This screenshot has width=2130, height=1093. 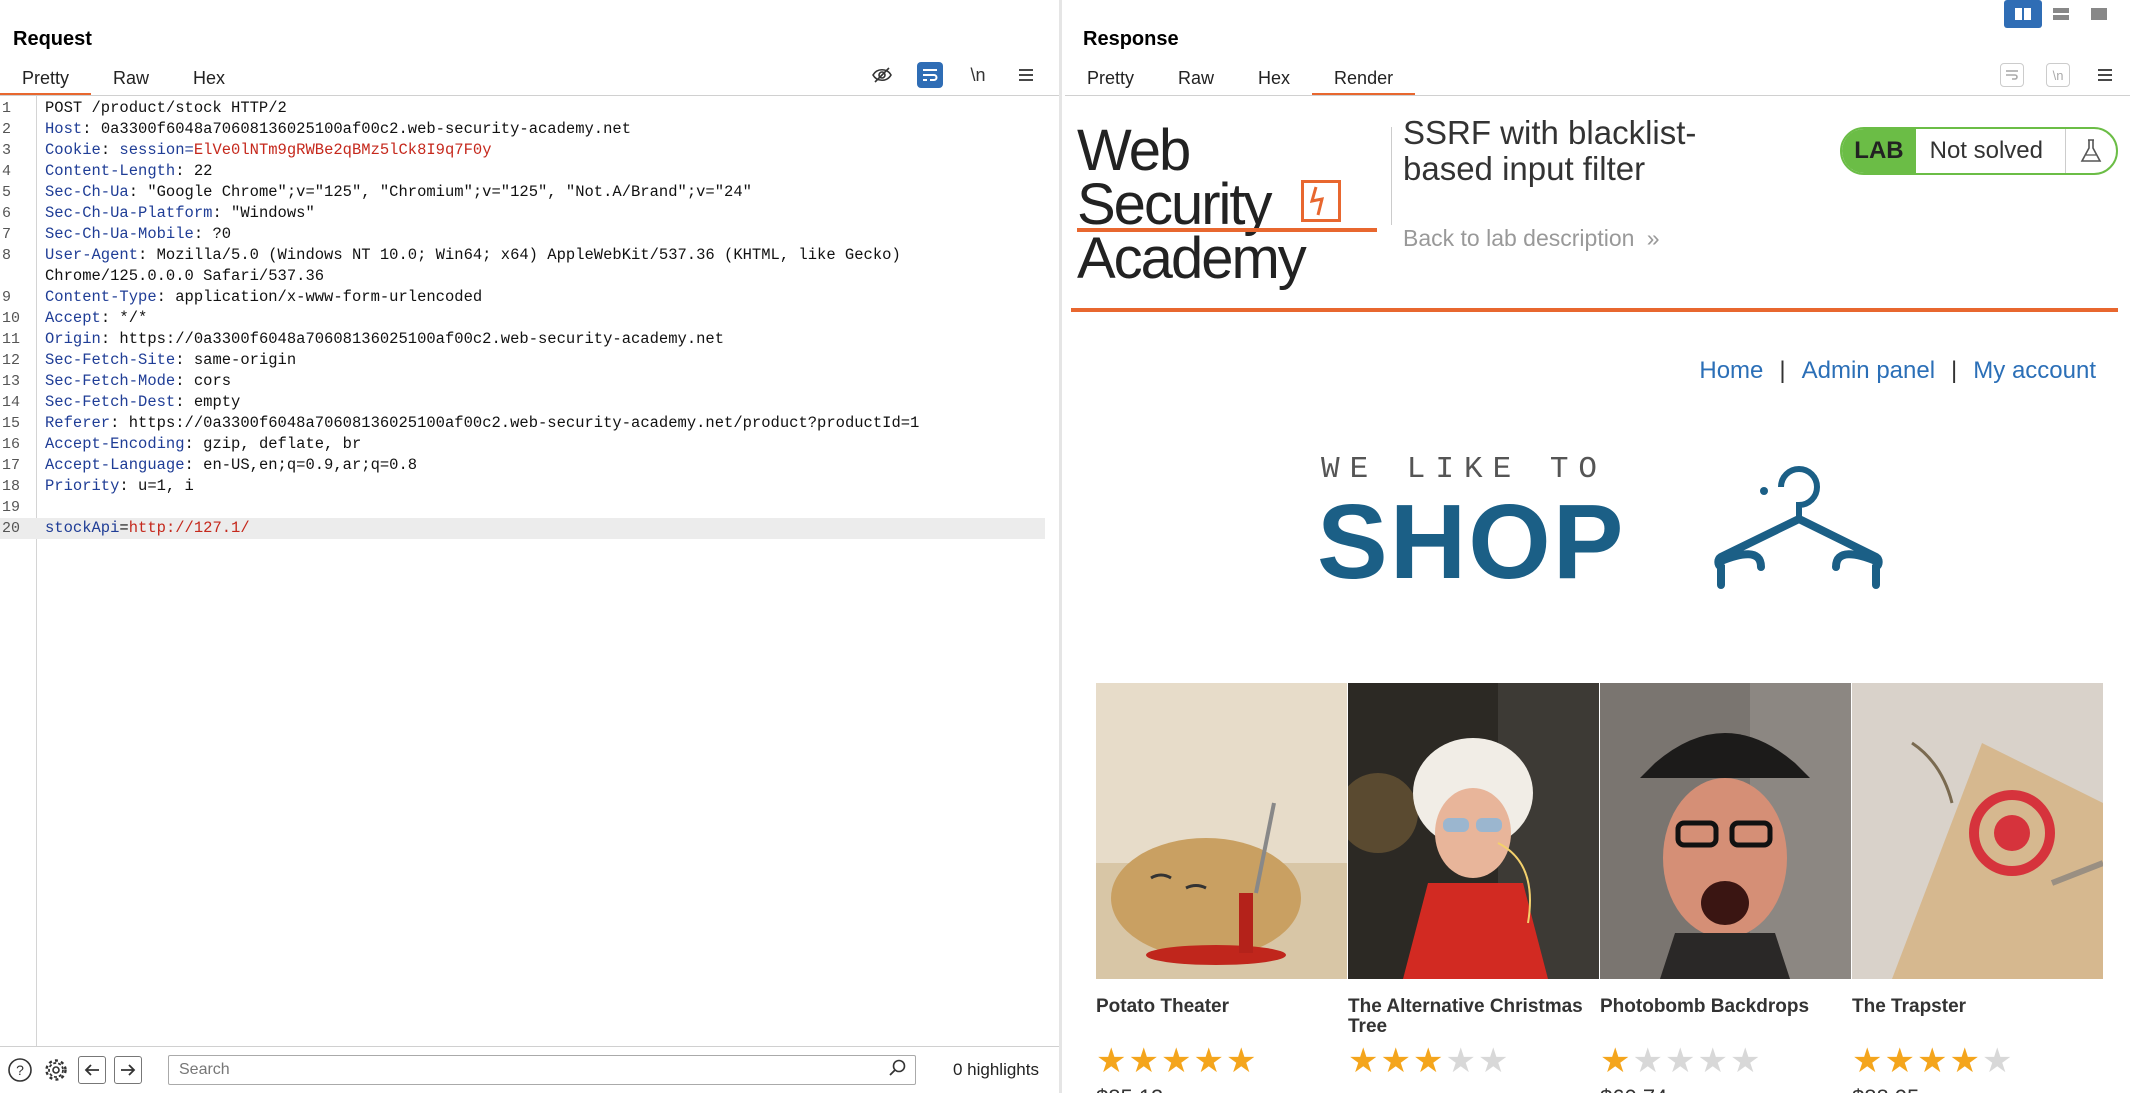 What do you see at coordinates (1705, 1006) in the screenshot?
I see `product-name: Photobomb Backdrops` at bounding box center [1705, 1006].